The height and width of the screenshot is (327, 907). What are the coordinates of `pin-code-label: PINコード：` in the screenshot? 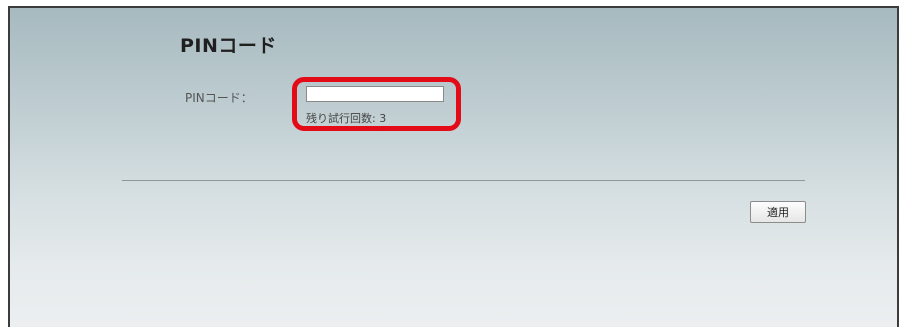 It's located at (219, 98).